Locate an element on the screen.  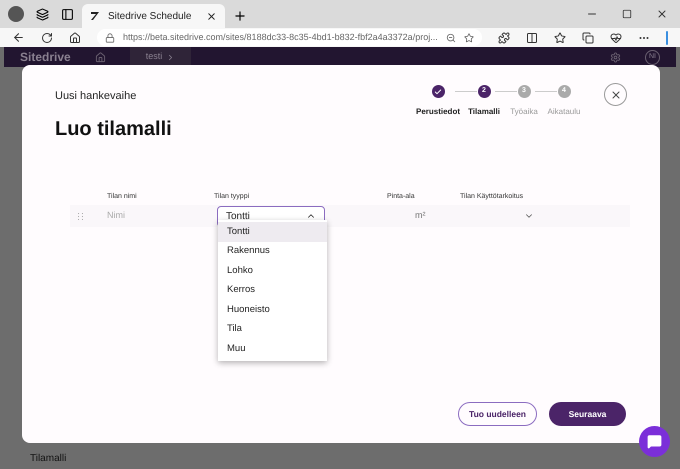
close-button is located at coordinates (615, 94).